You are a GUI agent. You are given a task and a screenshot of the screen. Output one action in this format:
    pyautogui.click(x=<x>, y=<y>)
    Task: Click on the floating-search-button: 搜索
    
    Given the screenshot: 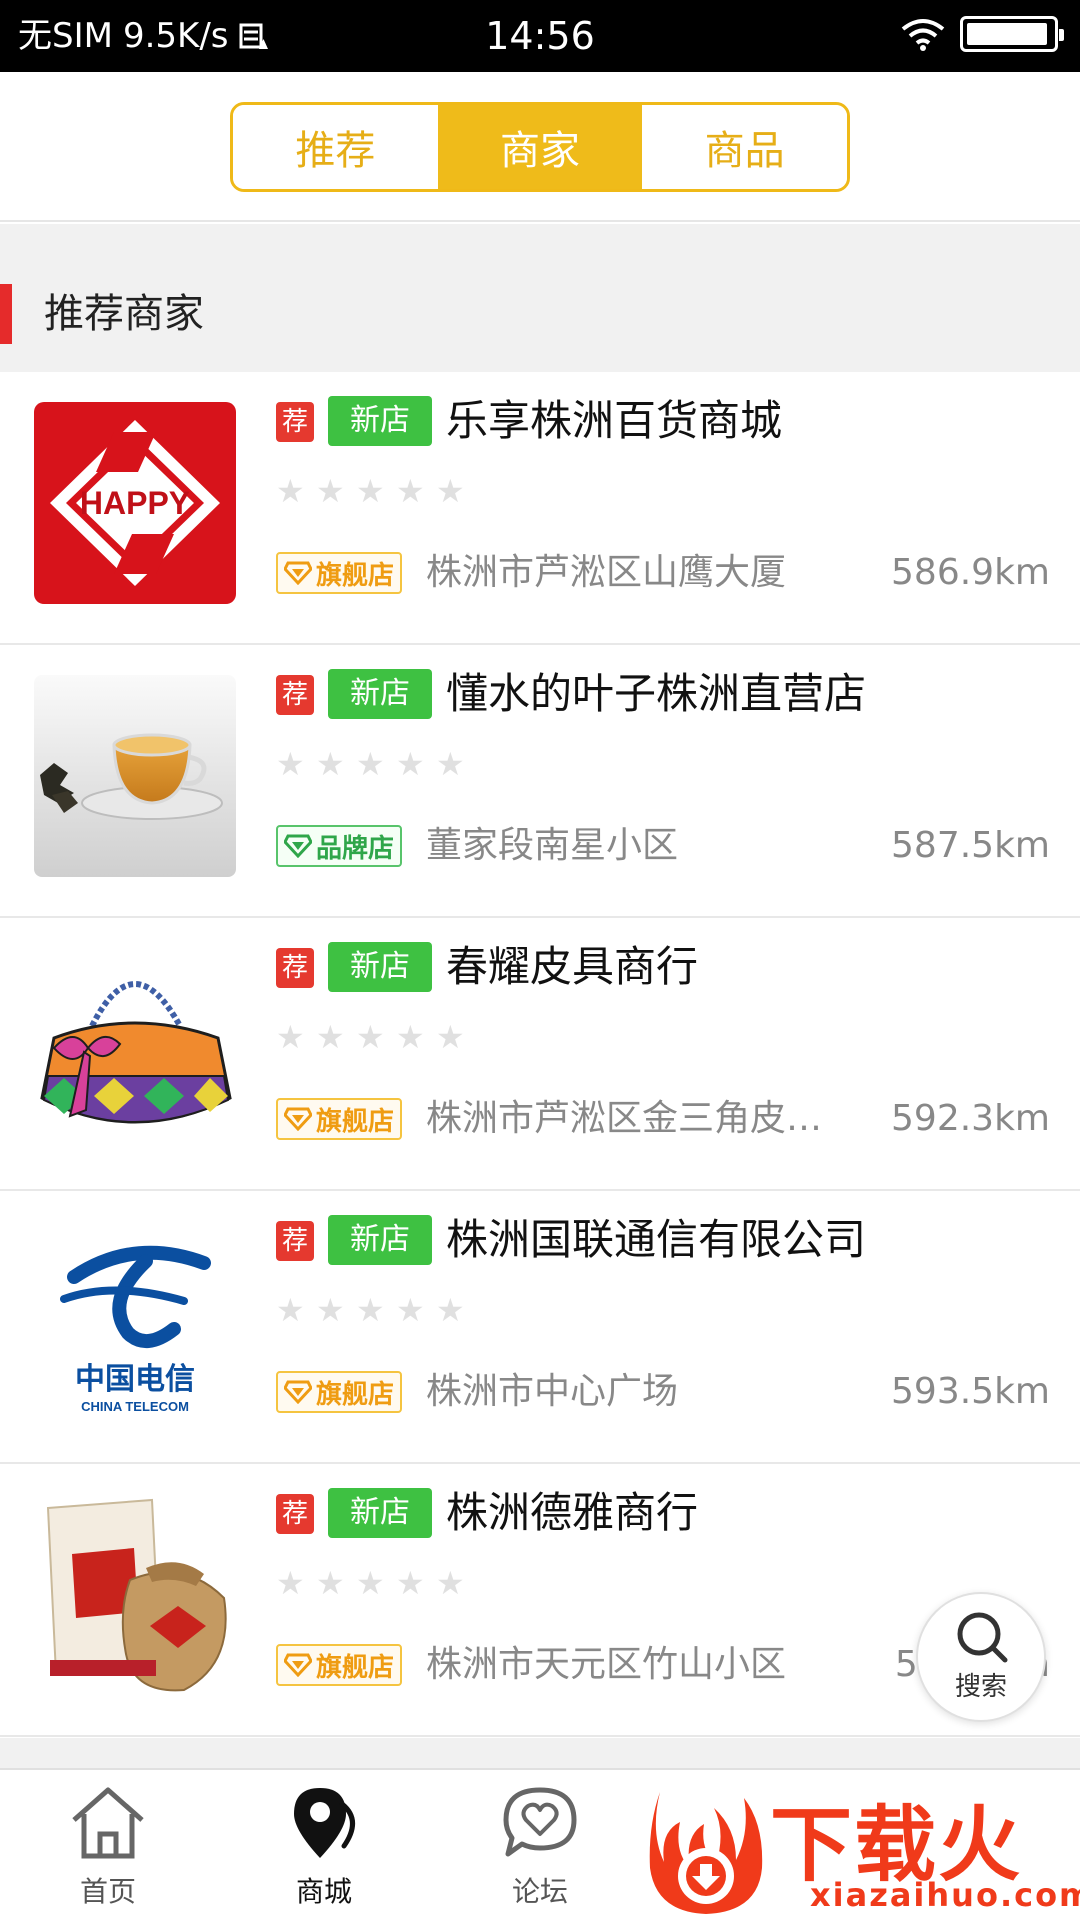 What is the action you would take?
    pyautogui.click(x=981, y=1657)
    